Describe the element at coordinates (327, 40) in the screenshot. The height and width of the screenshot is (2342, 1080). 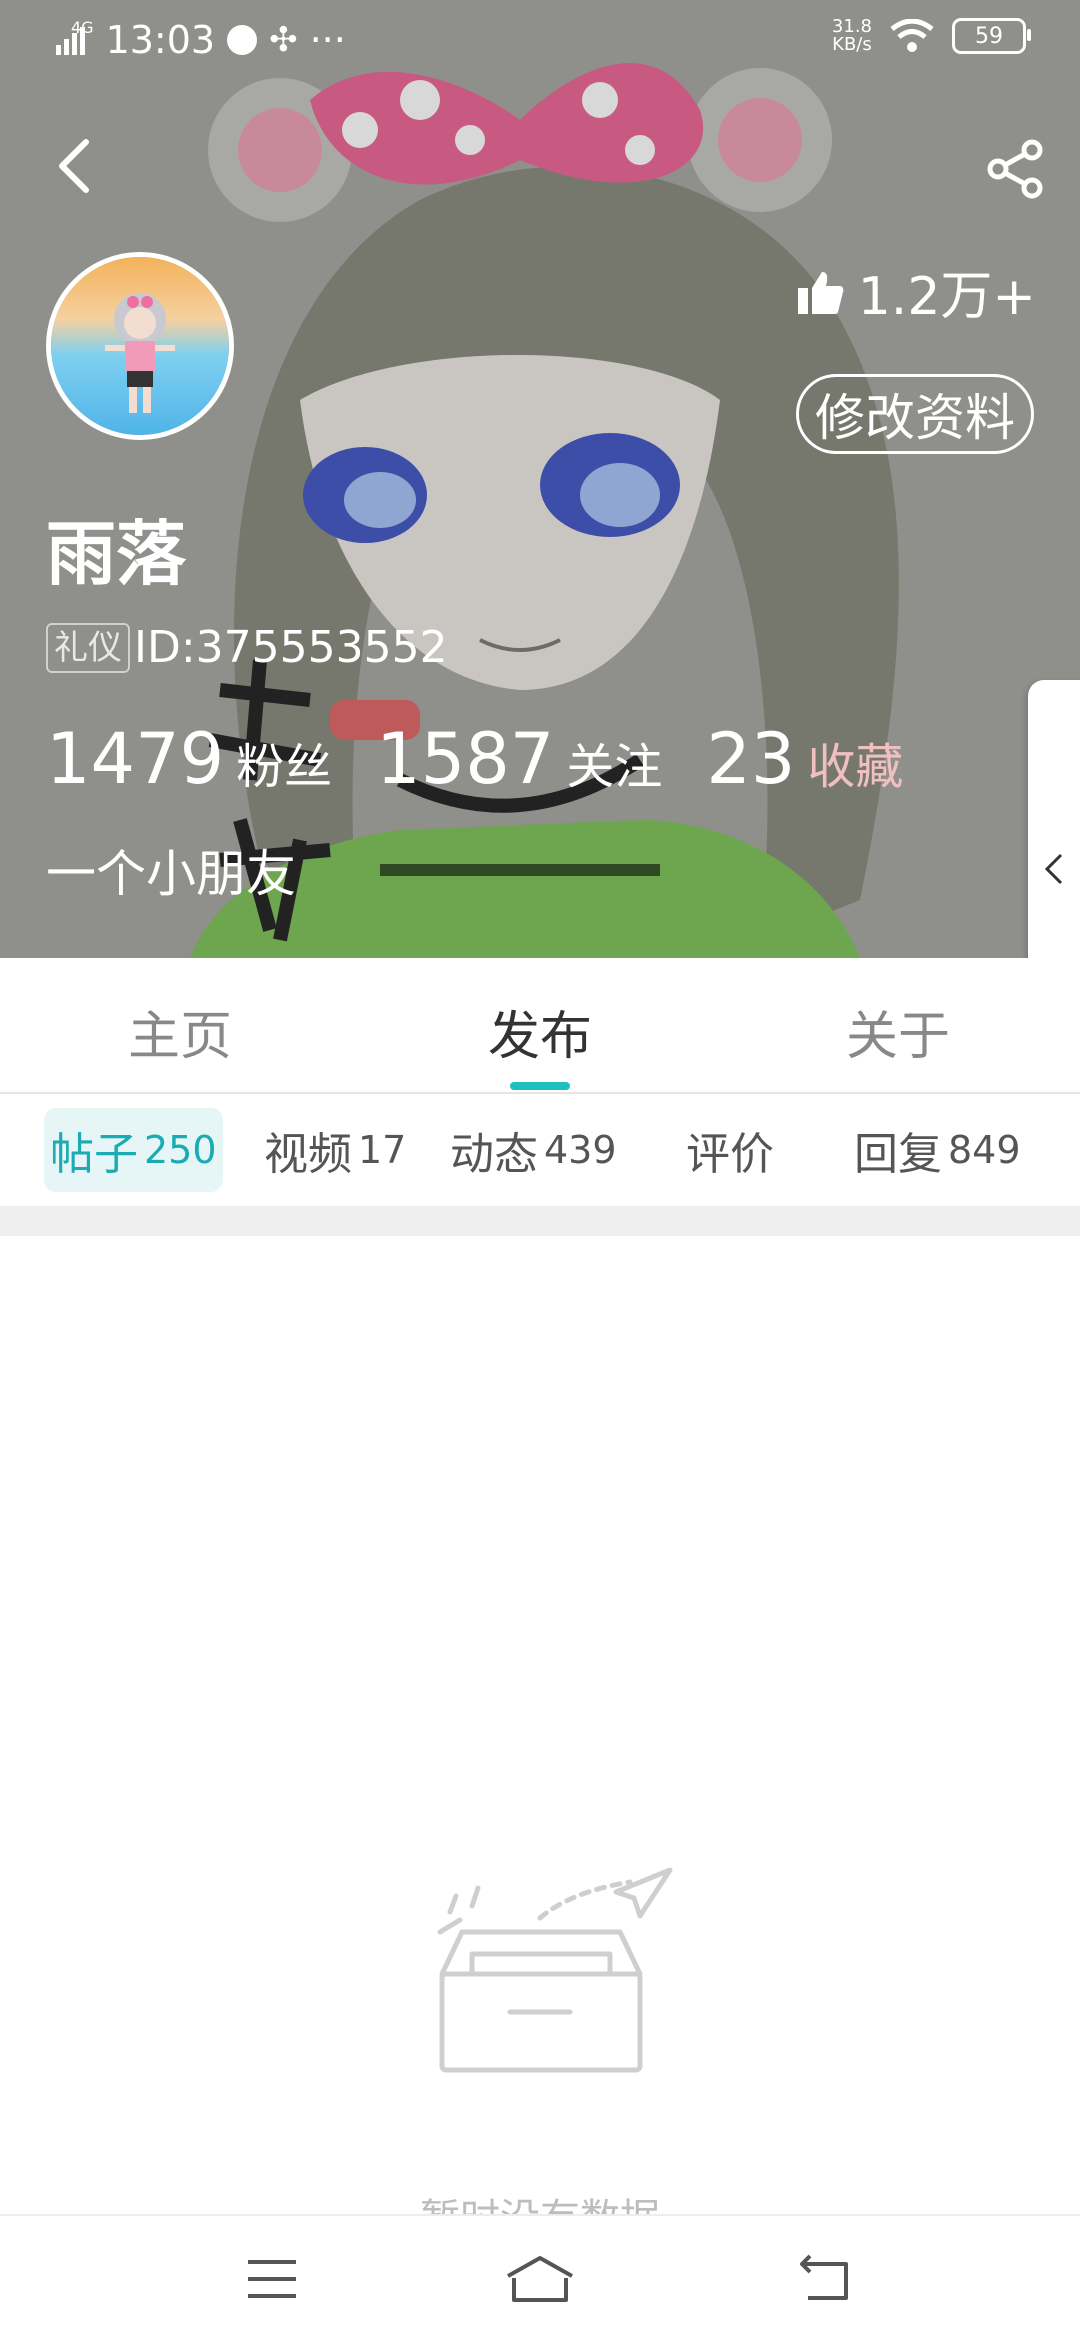
I see `more-notifications: ···` at that location.